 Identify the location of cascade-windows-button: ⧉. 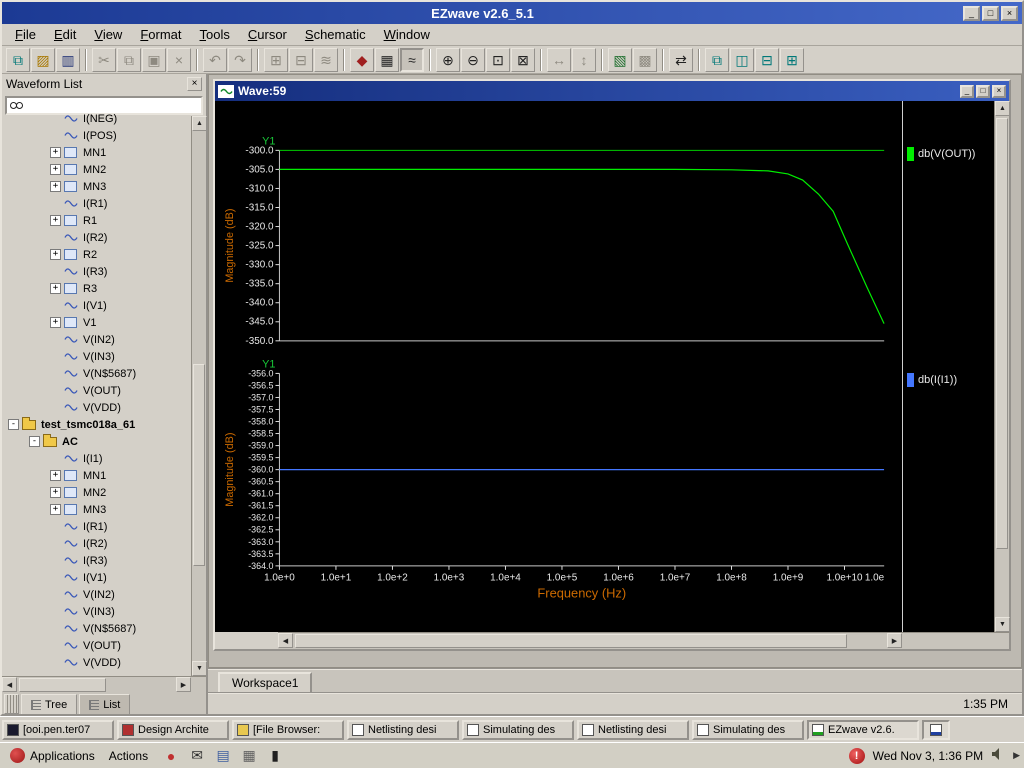
(717, 59).